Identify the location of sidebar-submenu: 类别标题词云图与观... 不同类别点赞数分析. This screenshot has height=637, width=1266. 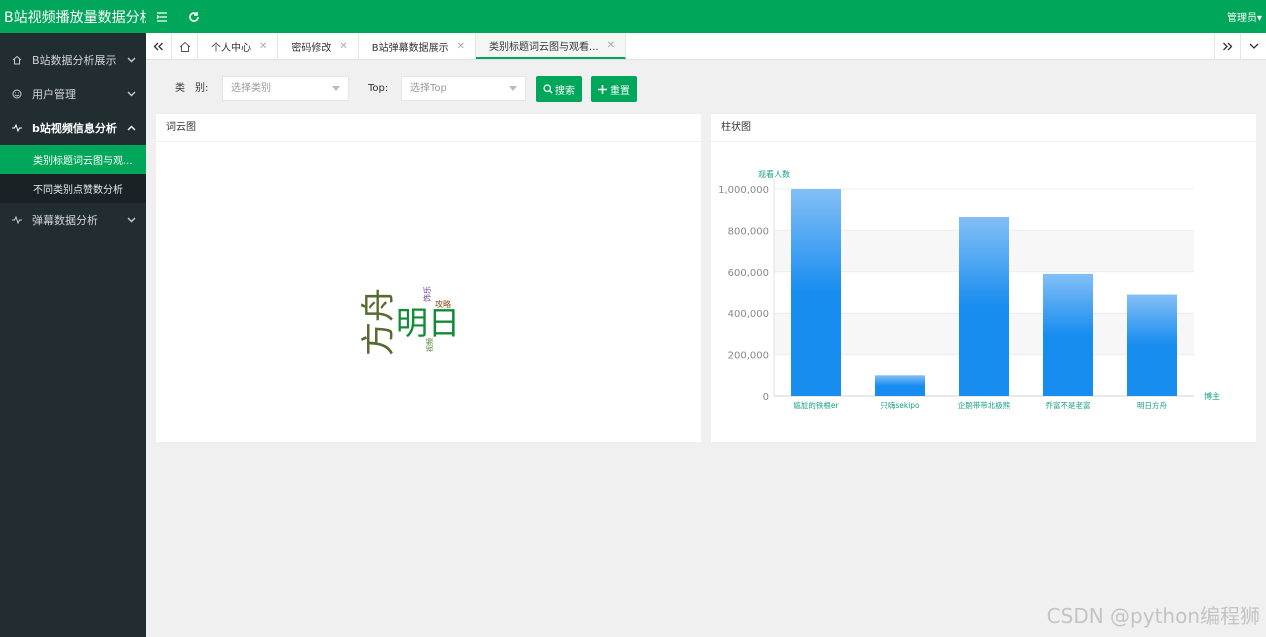
(73, 174).